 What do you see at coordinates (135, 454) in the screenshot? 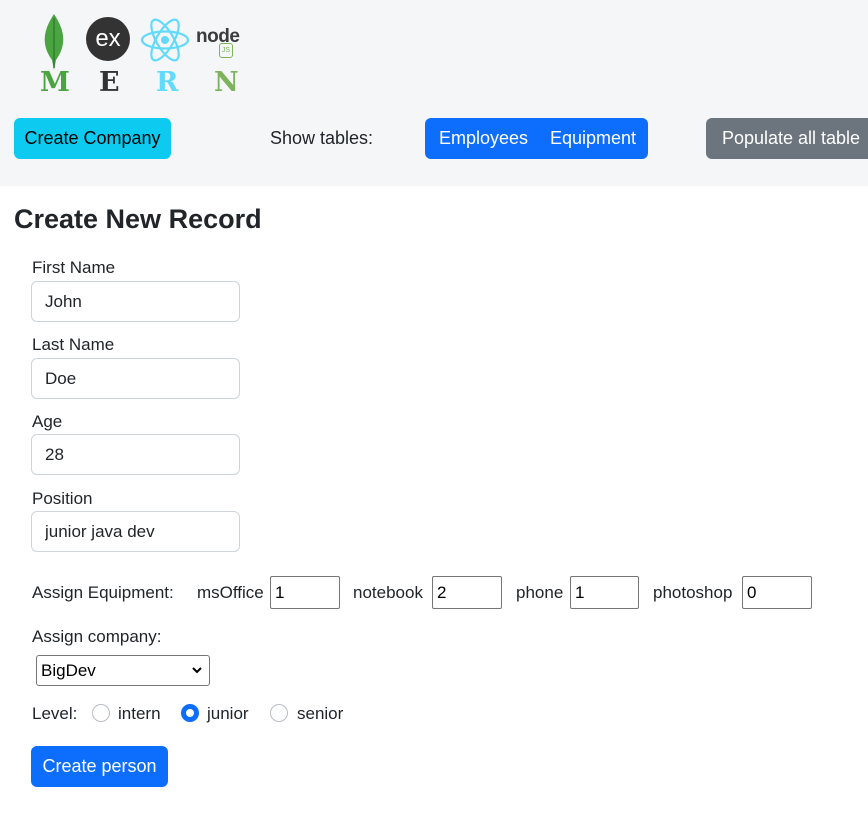
I see `age-input` at bounding box center [135, 454].